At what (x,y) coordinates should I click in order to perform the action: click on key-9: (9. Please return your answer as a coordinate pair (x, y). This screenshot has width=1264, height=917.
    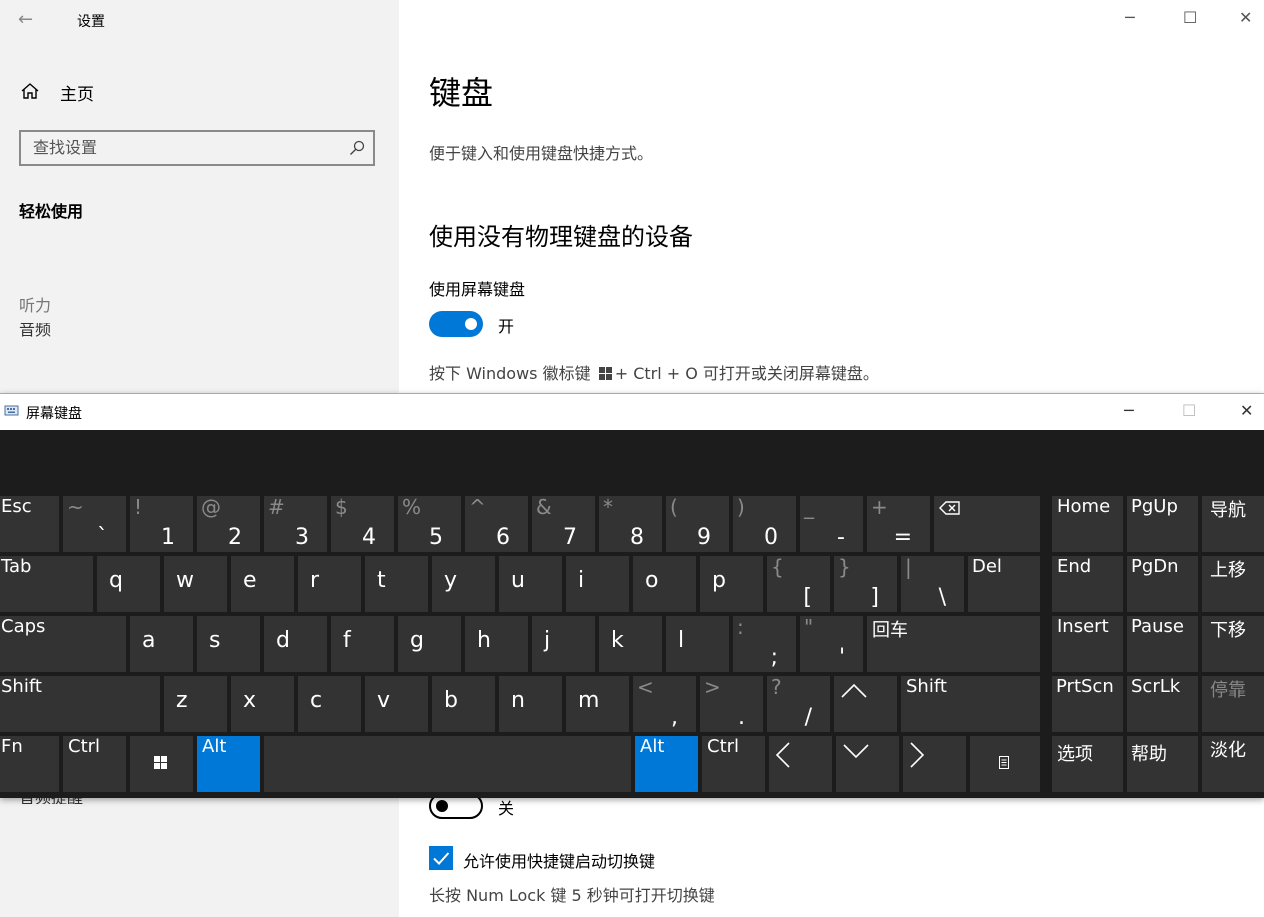
    Looking at the image, I should click on (697, 524).